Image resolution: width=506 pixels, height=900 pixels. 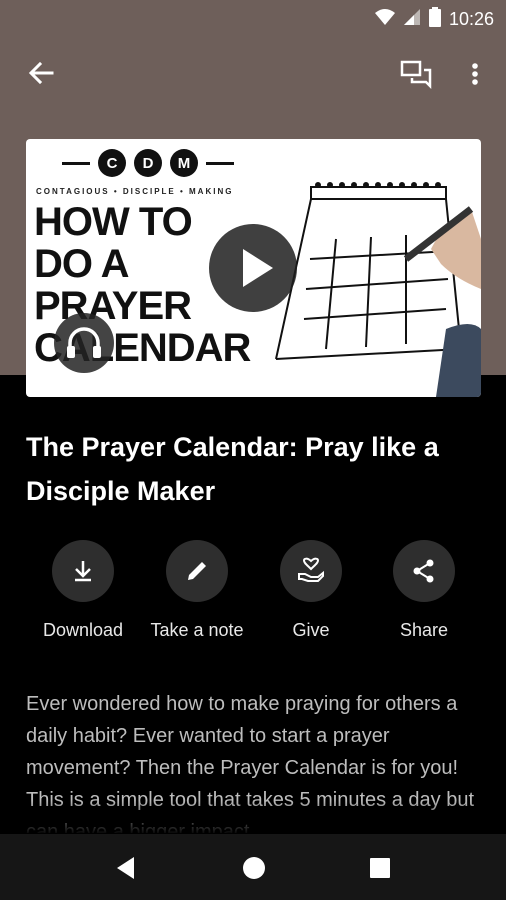 What do you see at coordinates (197, 630) in the screenshot?
I see `take-note-label: Take a note` at bounding box center [197, 630].